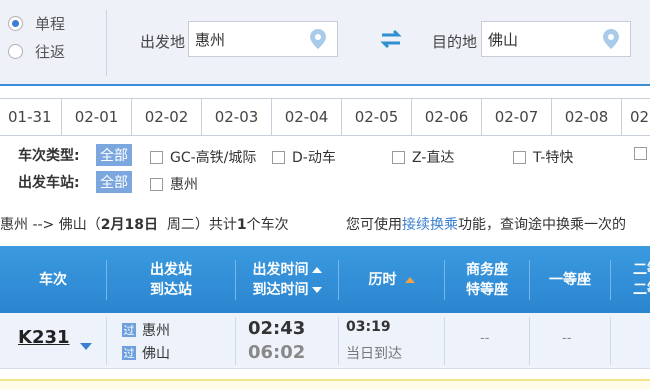  I want to click on arrival-station-name: 佛山, so click(156, 353).